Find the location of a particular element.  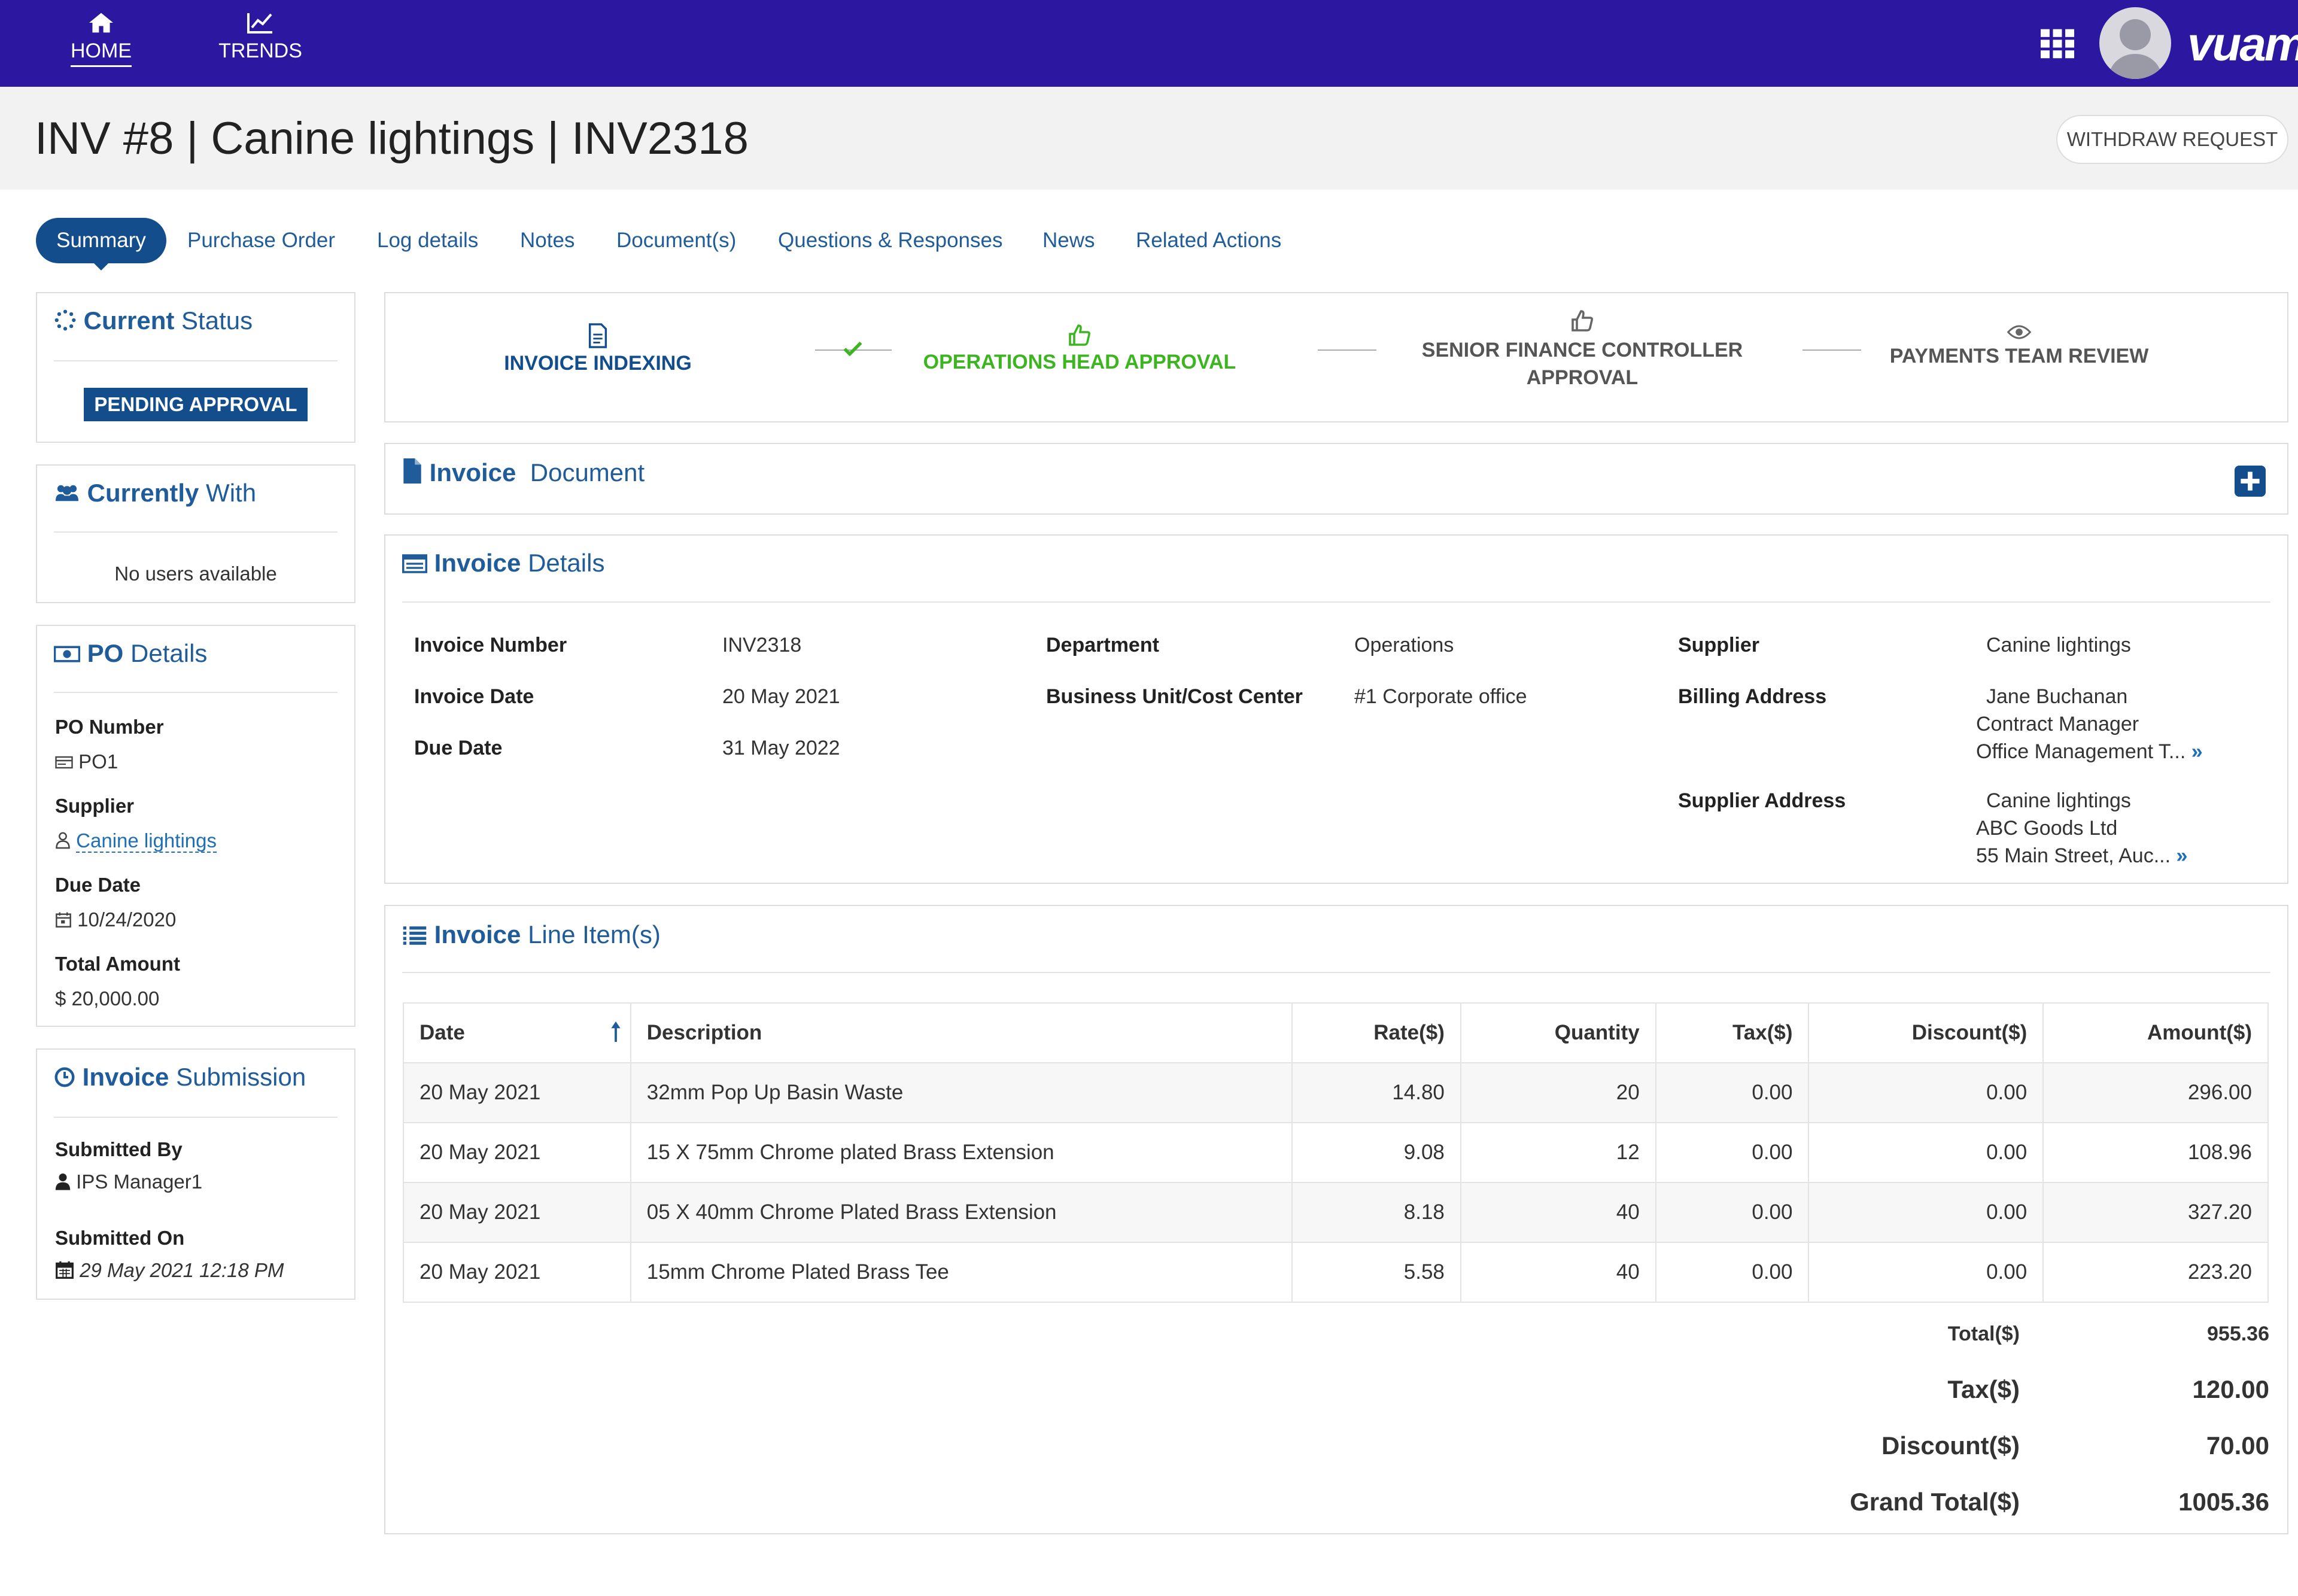

current-status-title: Current Status is located at coordinates (153, 320).